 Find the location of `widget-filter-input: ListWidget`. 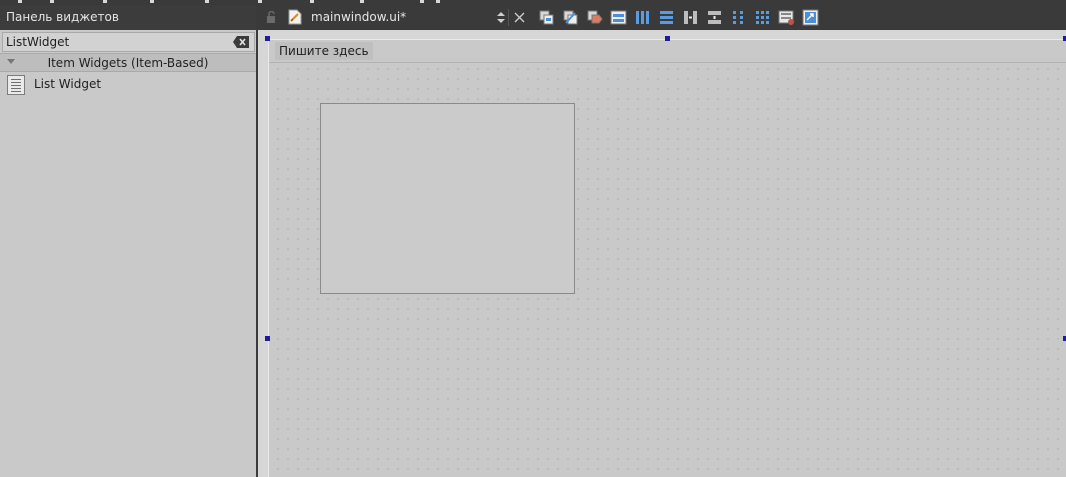

widget-filter-input: ListWidget is located at coordinates (128, 42).